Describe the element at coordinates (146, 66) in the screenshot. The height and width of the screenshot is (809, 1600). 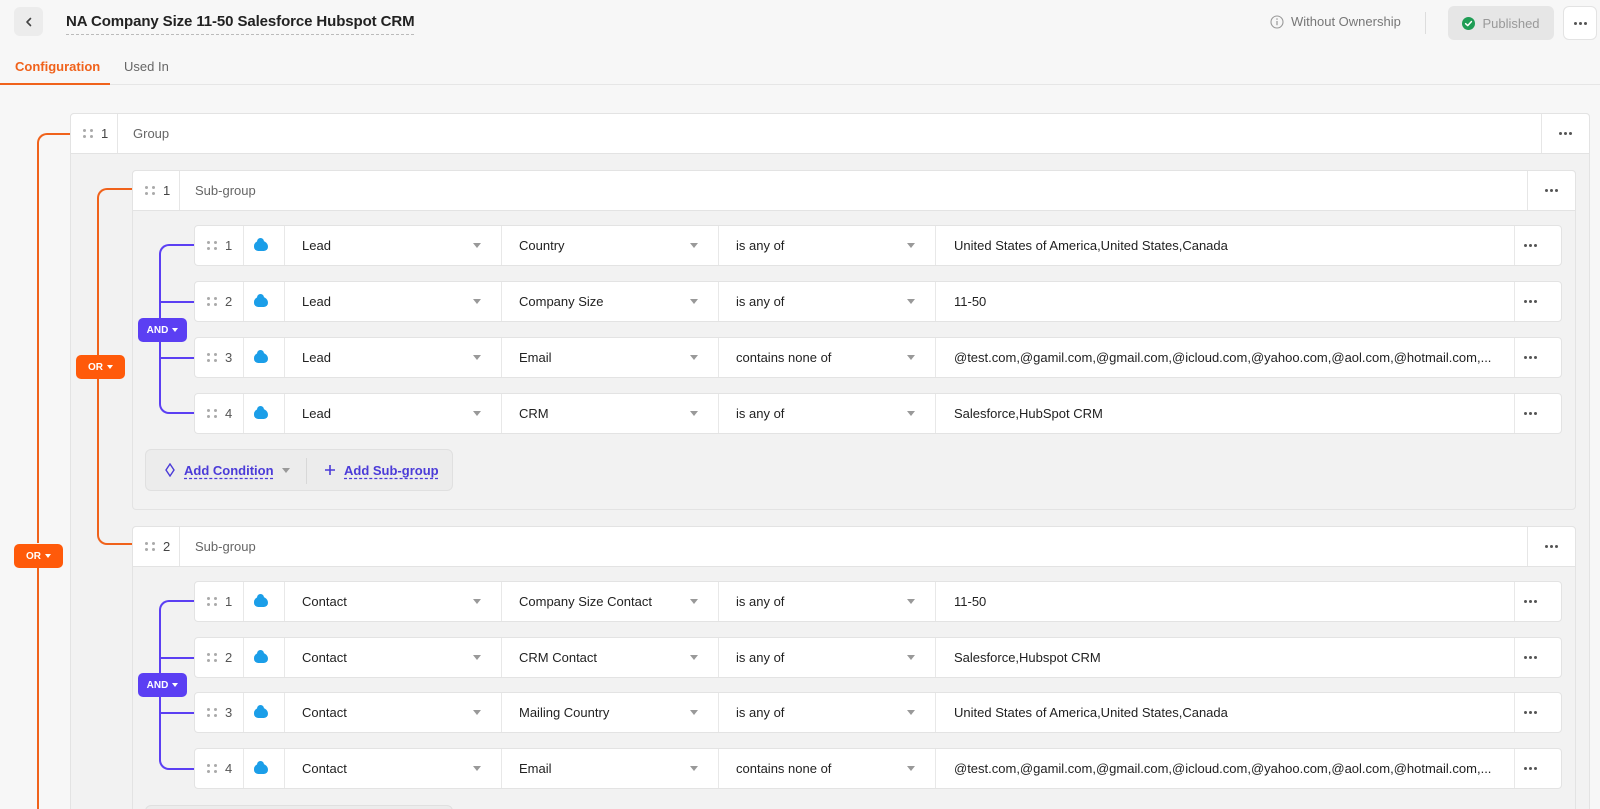
I see `tab-used-in: Used In` at that location.